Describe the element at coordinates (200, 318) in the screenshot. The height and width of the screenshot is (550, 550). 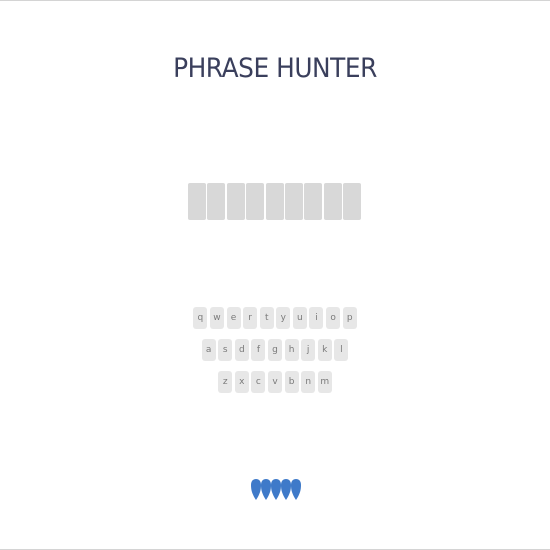
I see `key-q: q` at that location.